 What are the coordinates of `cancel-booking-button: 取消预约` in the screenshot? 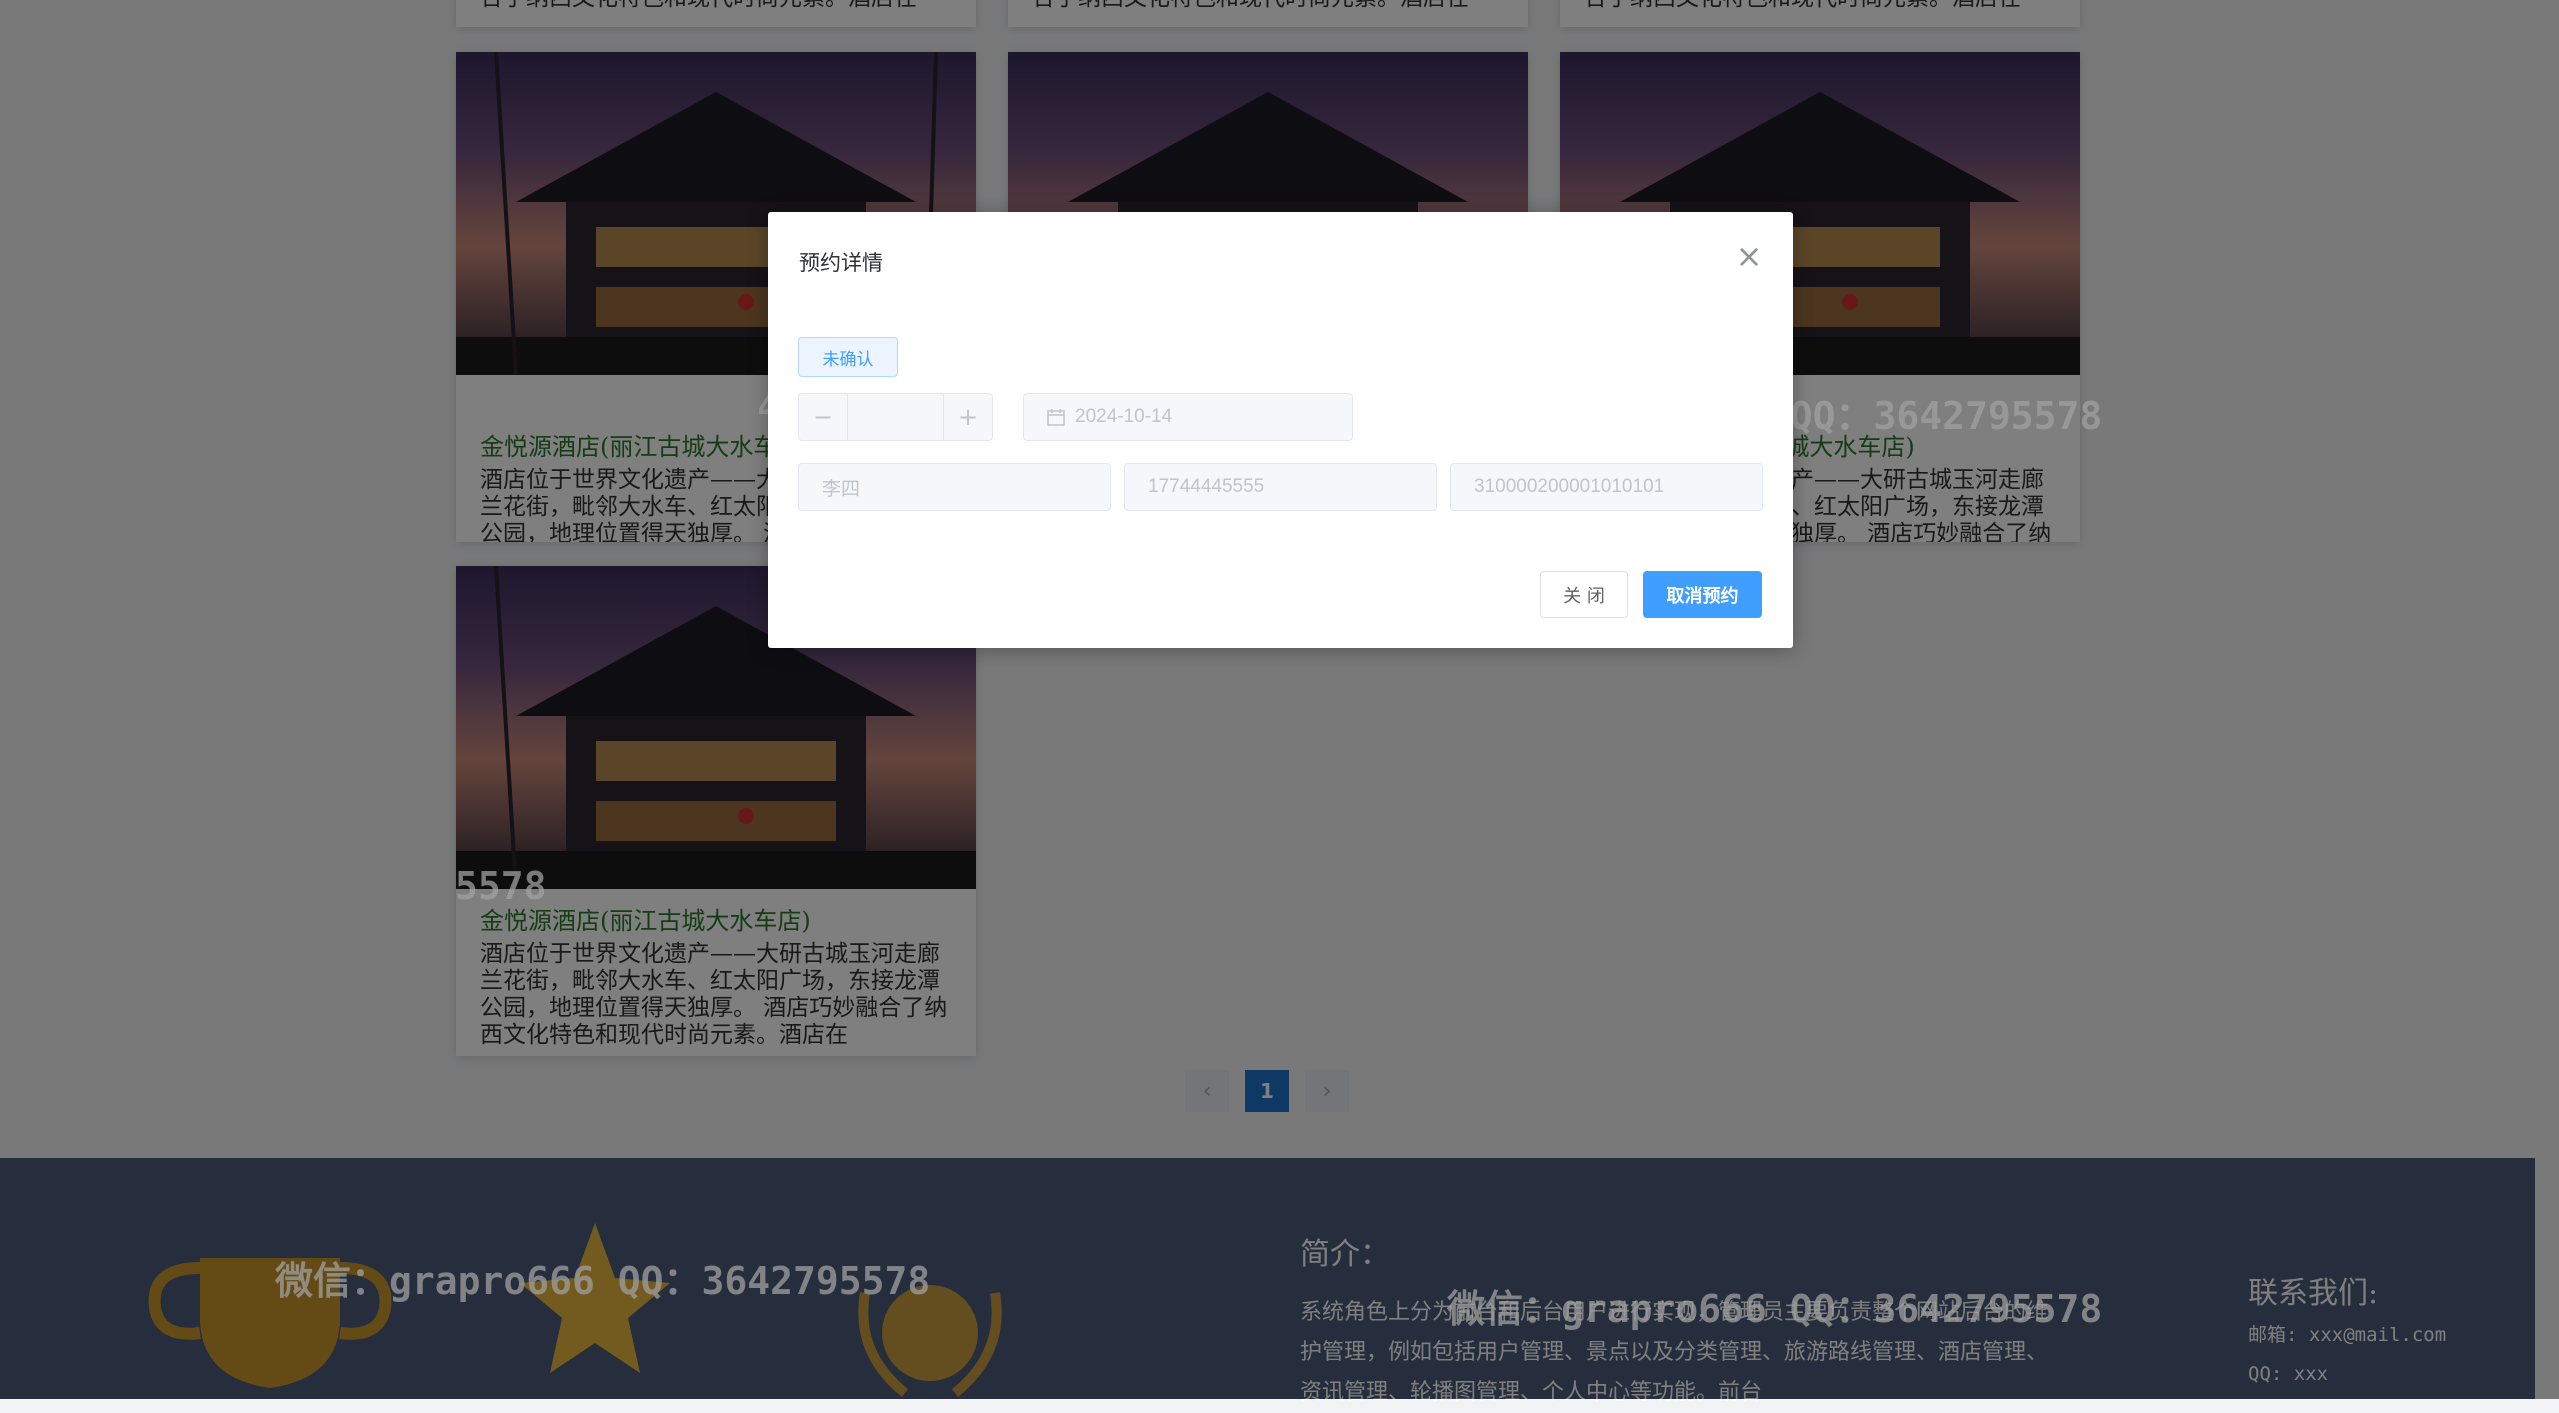 It's located at (1702, 594).